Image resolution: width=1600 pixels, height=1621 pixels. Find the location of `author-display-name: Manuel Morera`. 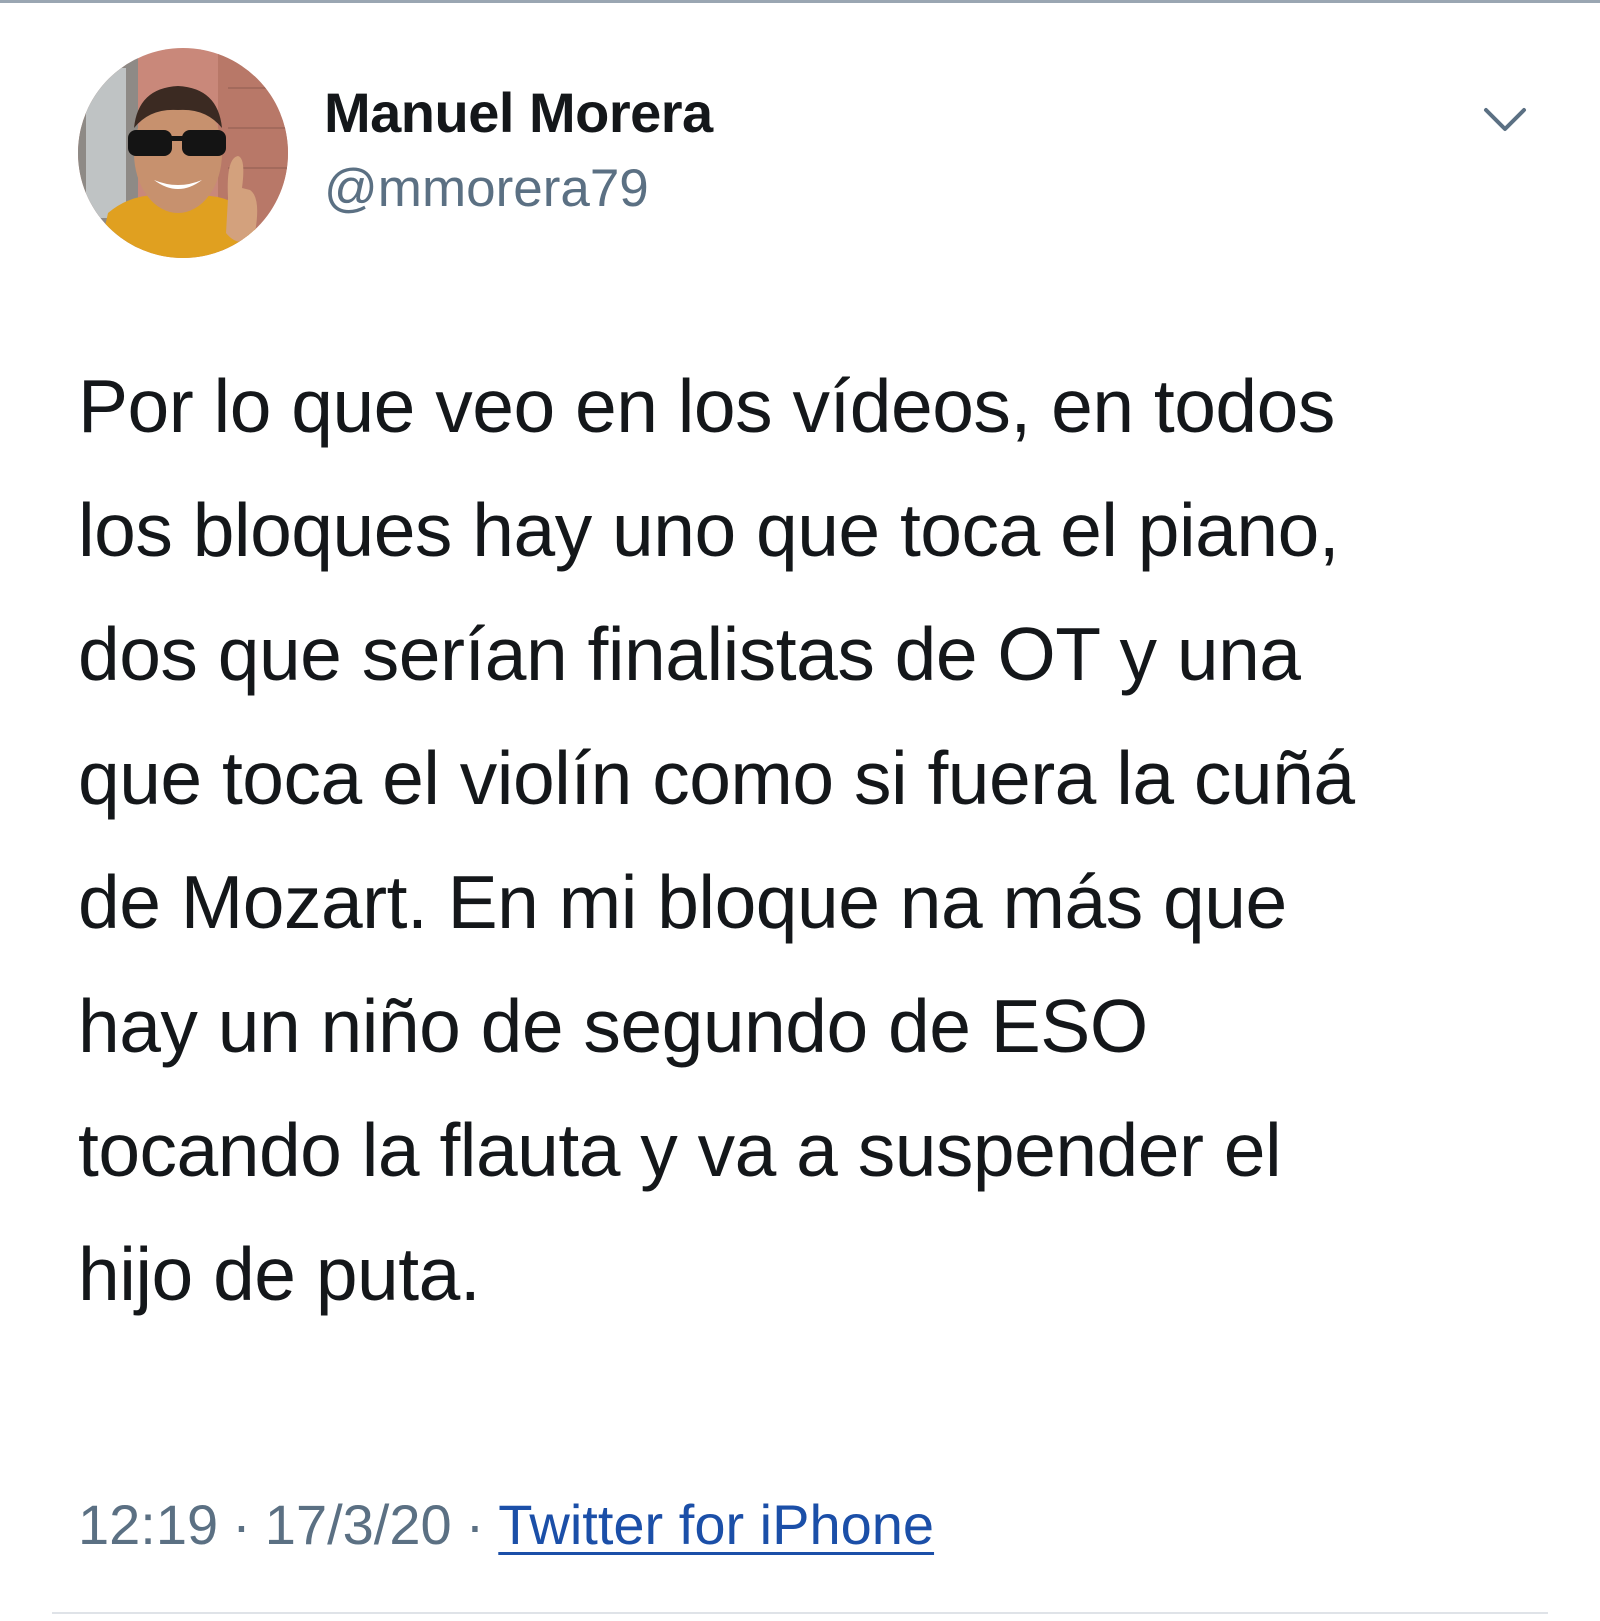

author-display-name: Manuel Morera is located at coordinates (518, 112).